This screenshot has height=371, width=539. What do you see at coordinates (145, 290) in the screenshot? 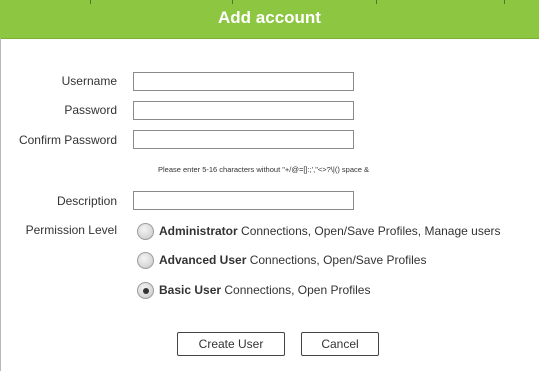
I see `radio-basic-user` at bounding box center [145, 290].